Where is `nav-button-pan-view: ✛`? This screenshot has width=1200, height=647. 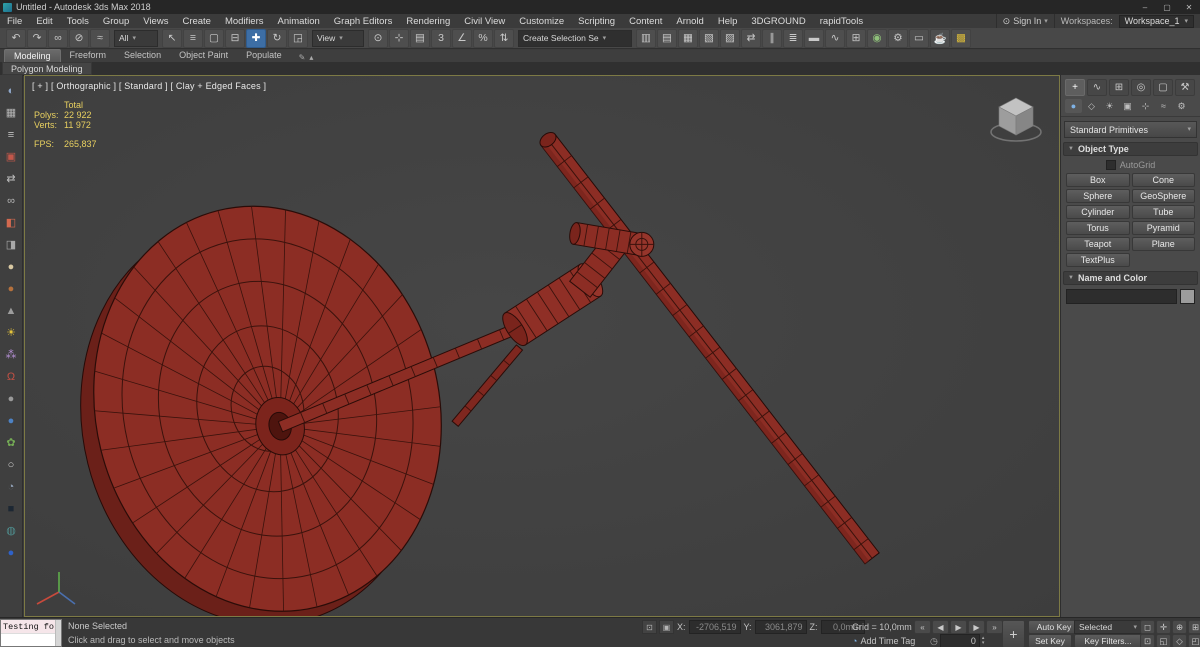 nav-button-pan-view: ✛ is located at coordinates (1163, 627).